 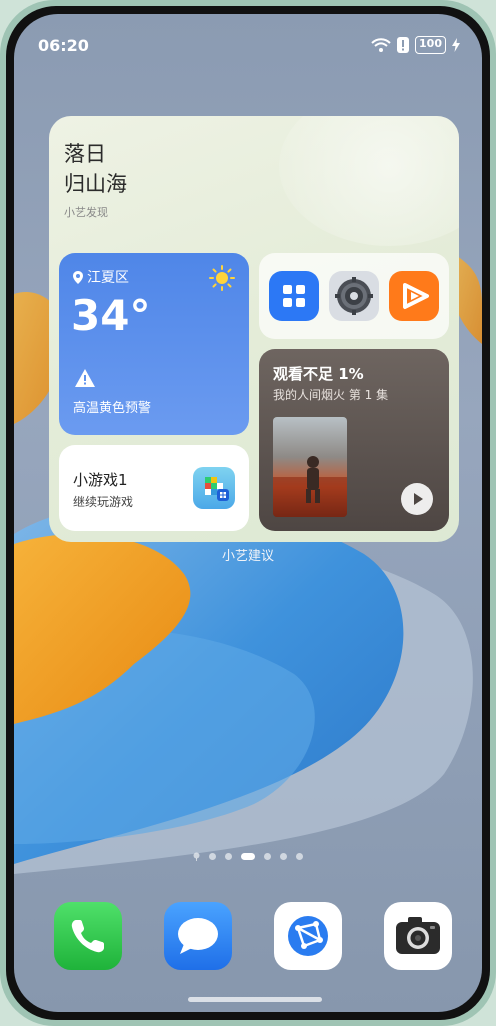 I want to click on weather-warning: 高温黄色预警, so click(x=112, y=408).